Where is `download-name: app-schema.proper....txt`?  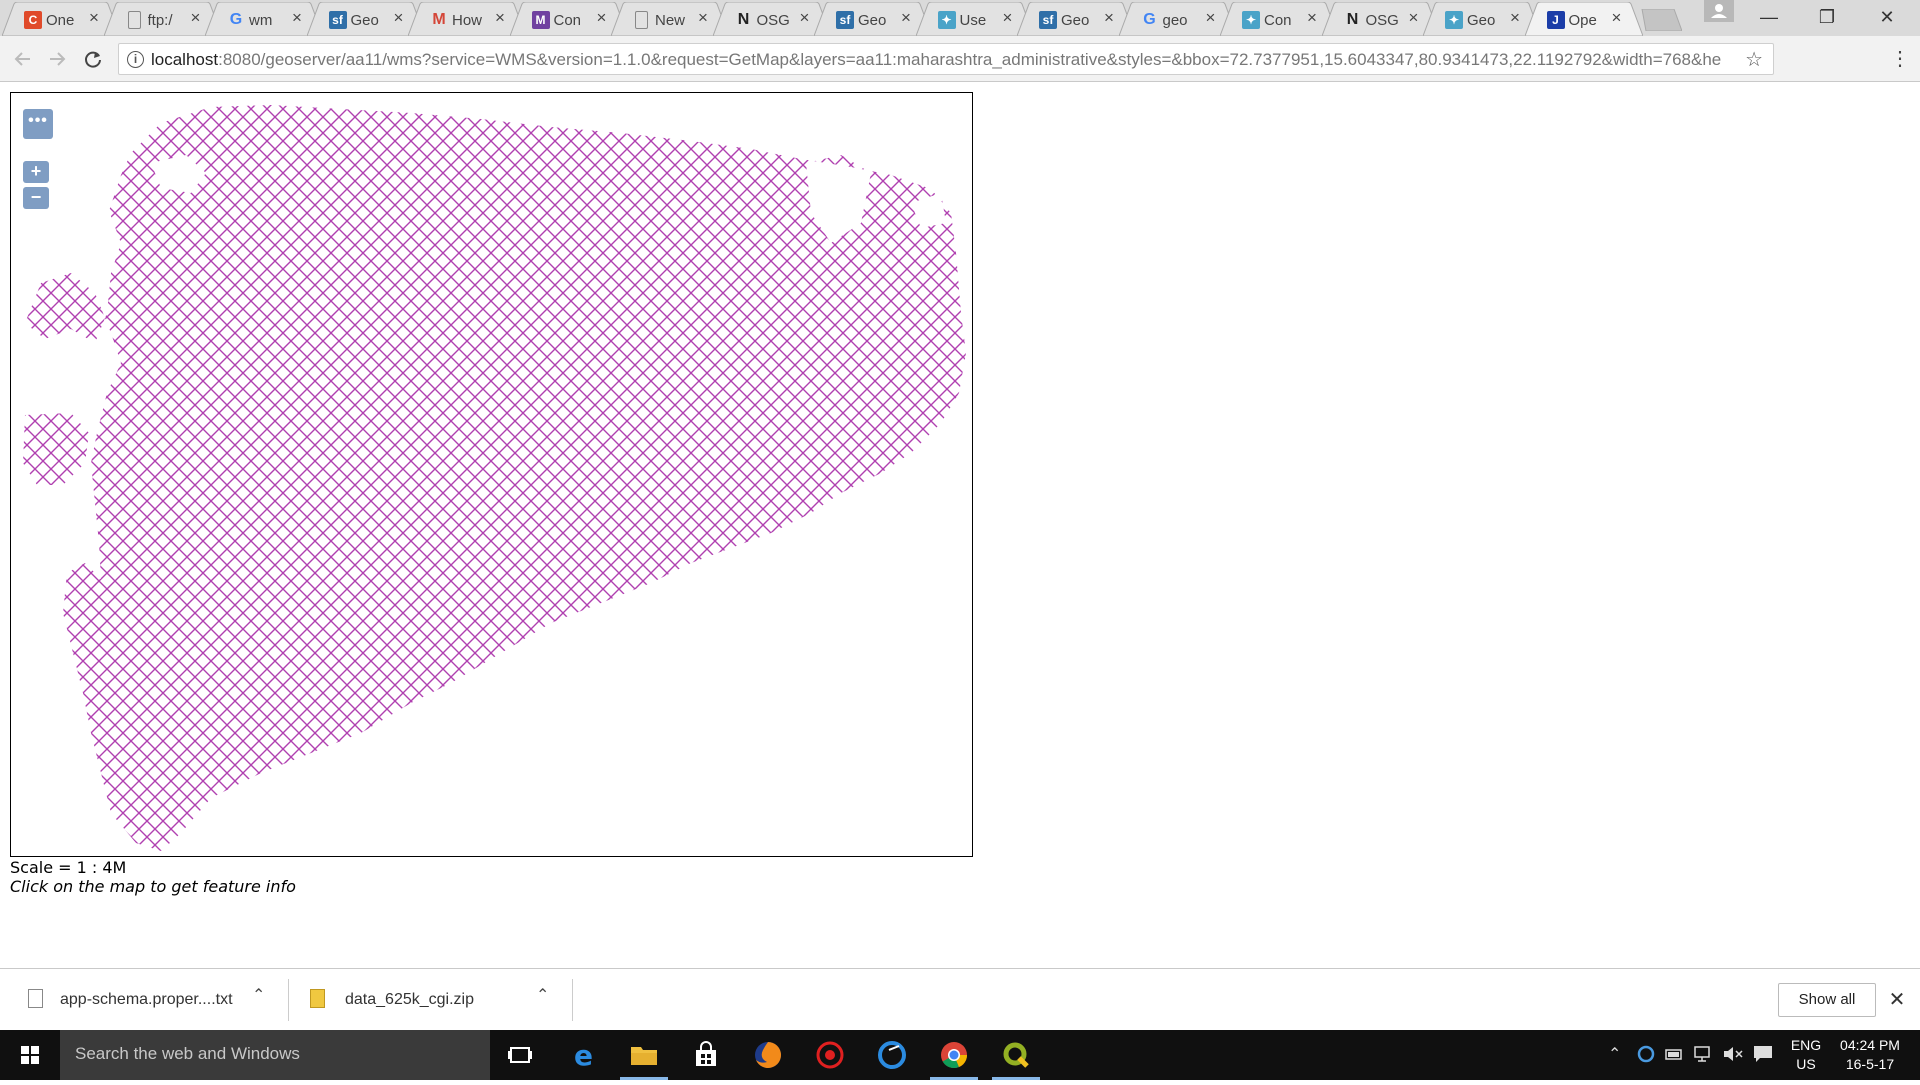 download-name: app-schema.proper....txt is located at coordinates (146, 999).